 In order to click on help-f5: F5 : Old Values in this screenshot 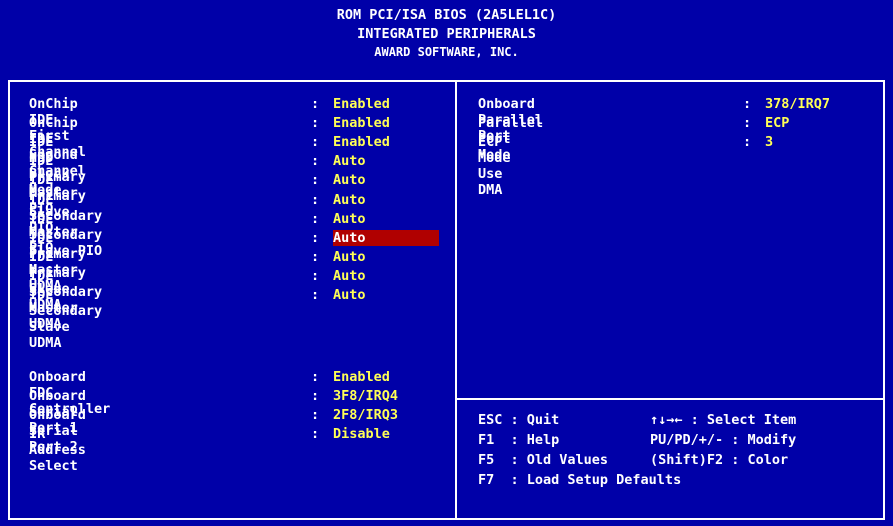, I will do `click(543, 460)`.